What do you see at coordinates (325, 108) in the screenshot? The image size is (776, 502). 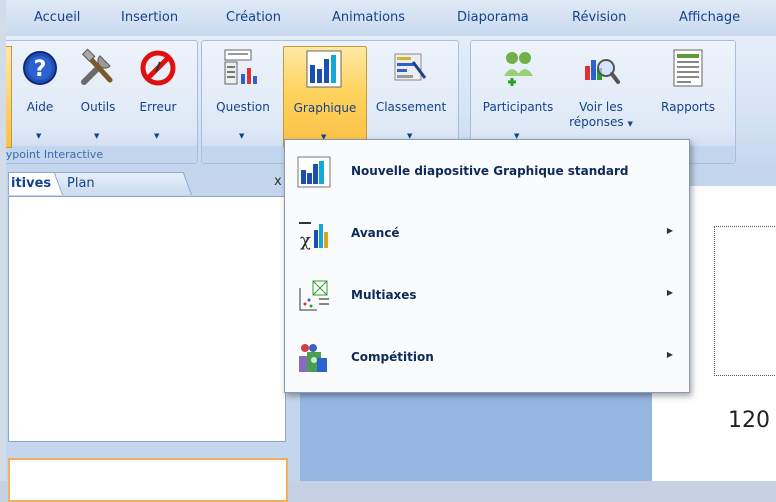 I see `chart-label: Graphique` at bounding box center [325, 108].